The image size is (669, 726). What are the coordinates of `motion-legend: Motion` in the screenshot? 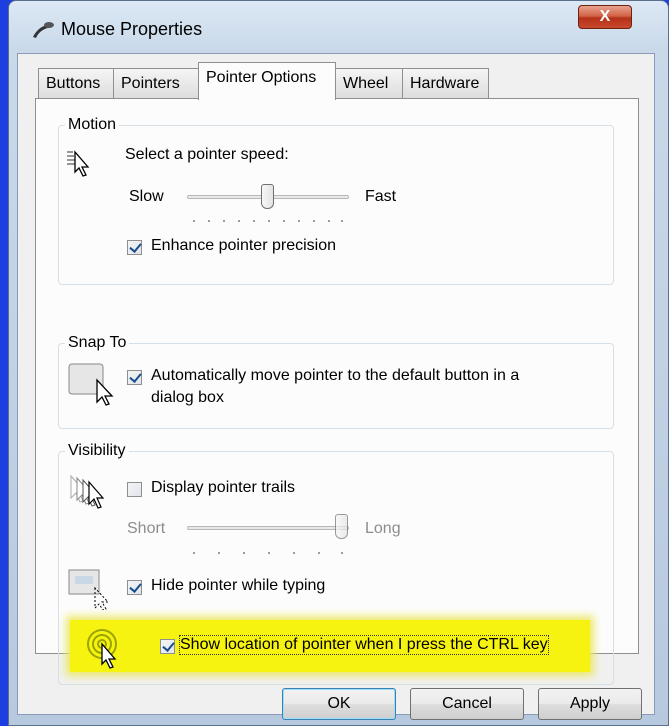 It's located at (92, 125).